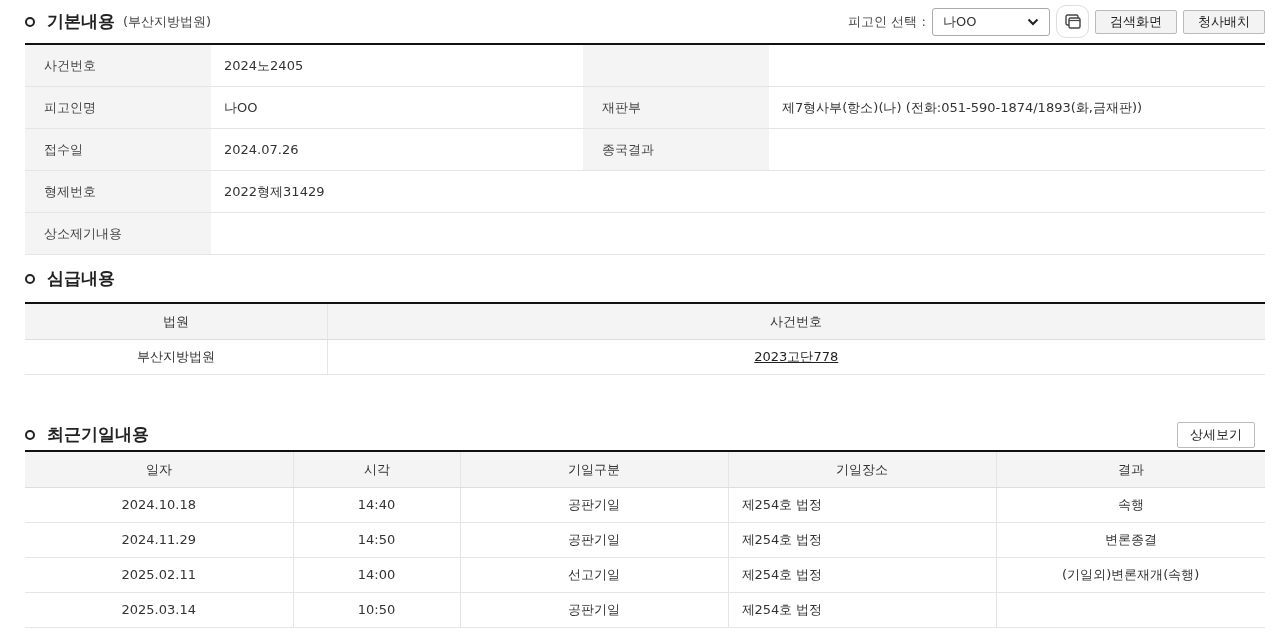 This screenshot has height=639, width=1278. Describe the element at coordinates (81, 21) in the screenshot. I see `section-title: 기본내용` at that location.